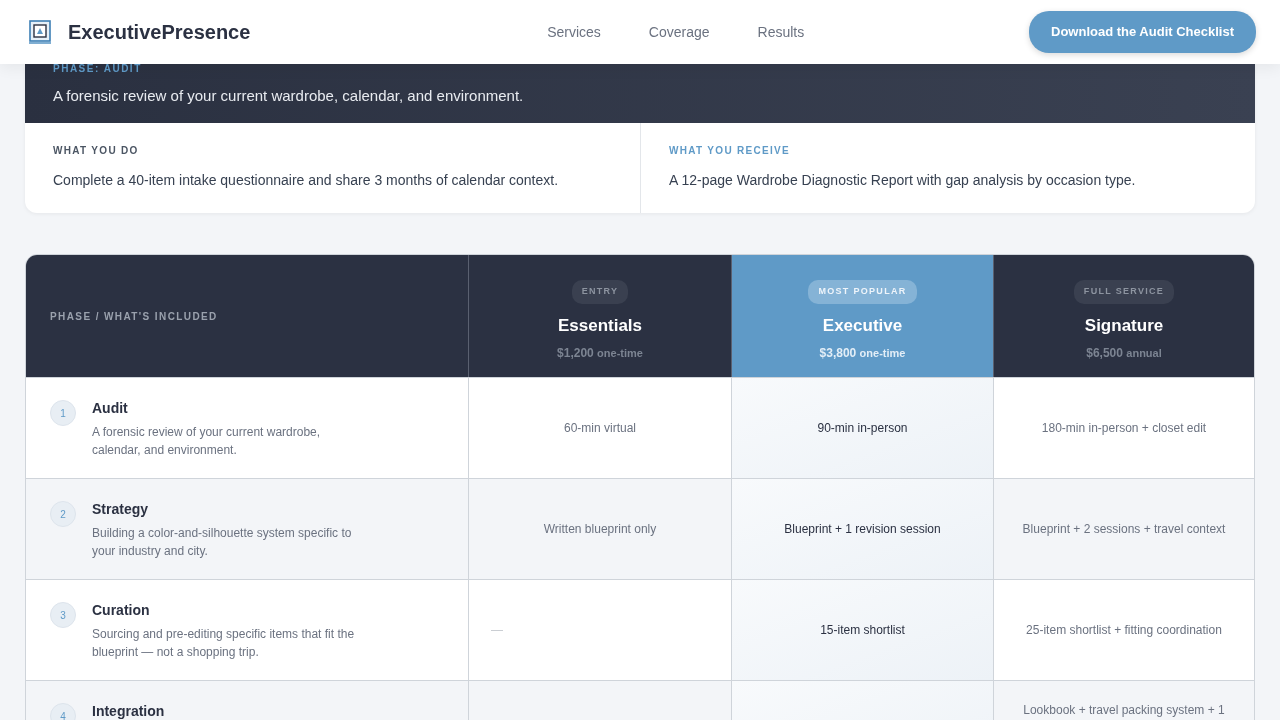 The height and width of the screenshot is (720, 1280). I want to click on step-number: 4, so click(63, 711).